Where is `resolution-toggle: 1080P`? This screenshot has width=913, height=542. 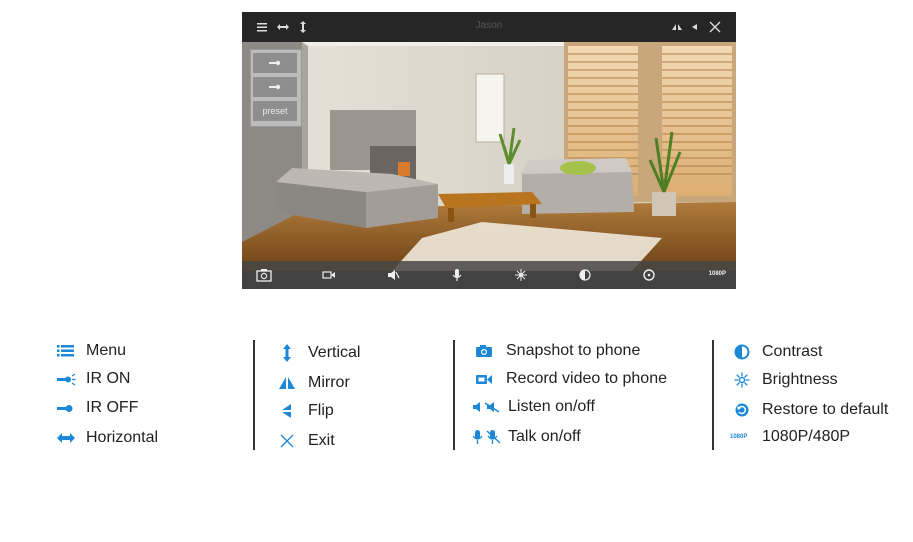
resolution-toggle: 1080P is located at coordinates (717, 274).